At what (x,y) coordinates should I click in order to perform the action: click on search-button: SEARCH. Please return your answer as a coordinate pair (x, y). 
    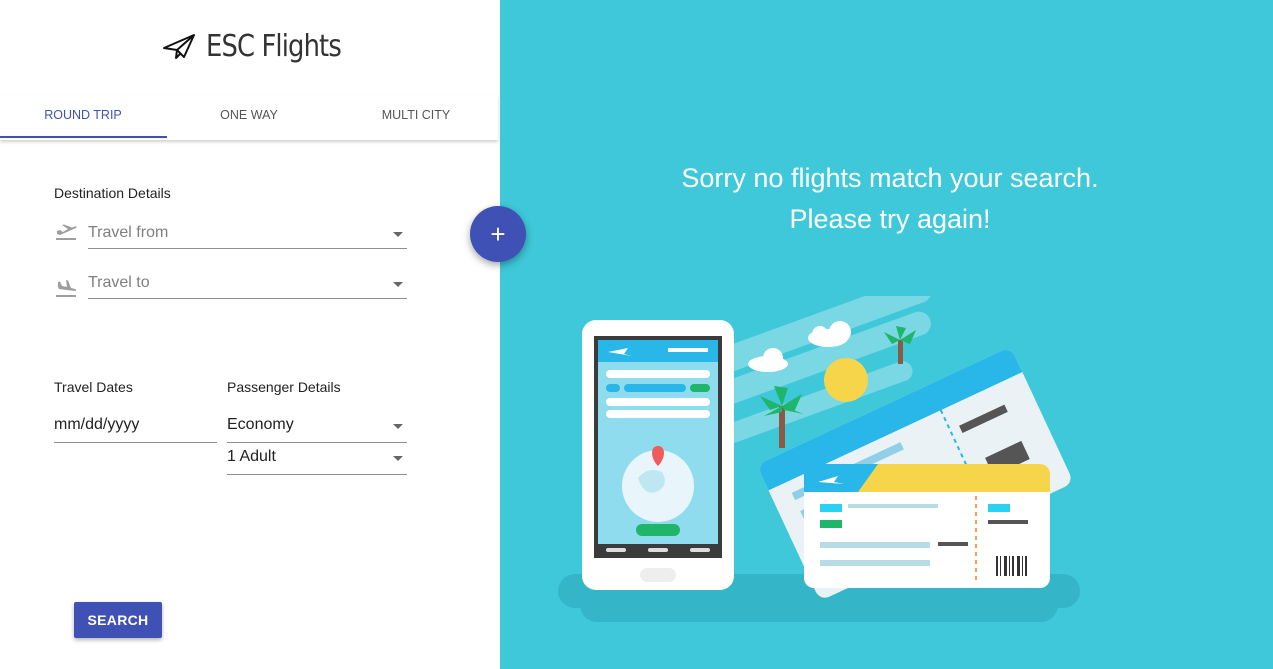
    Looking at the image, I should click on (118, 620).